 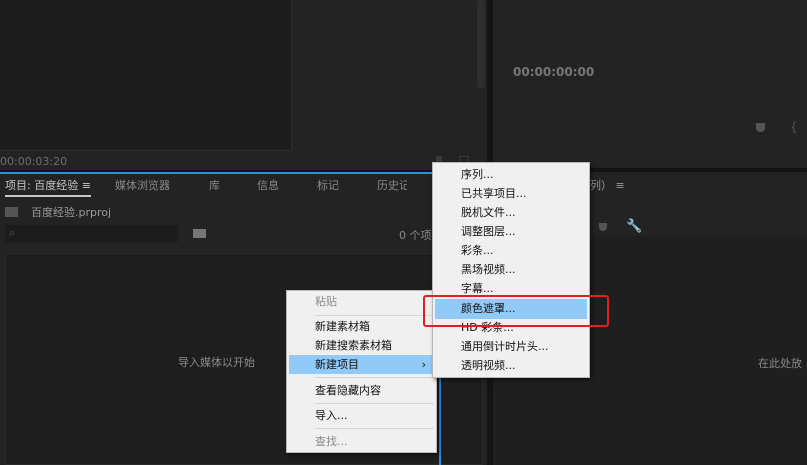 What do you see at coordinates (415, 235) in the screenshot?
I see `item-count: 0 个项` at bounding box center [415, 235].